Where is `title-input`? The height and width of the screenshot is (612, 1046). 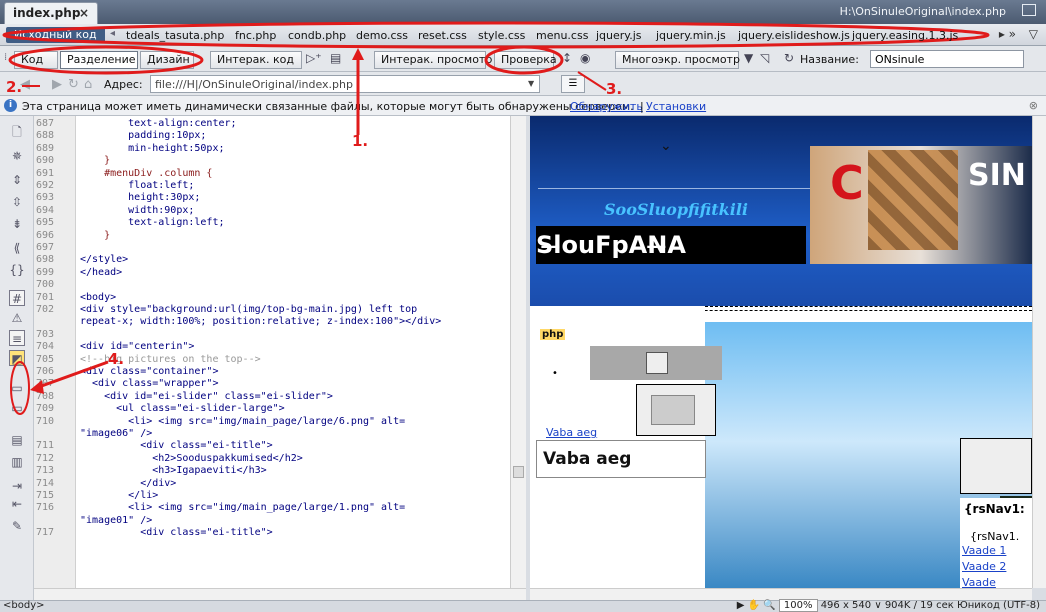 title-input is located at coordinates (947, 59).